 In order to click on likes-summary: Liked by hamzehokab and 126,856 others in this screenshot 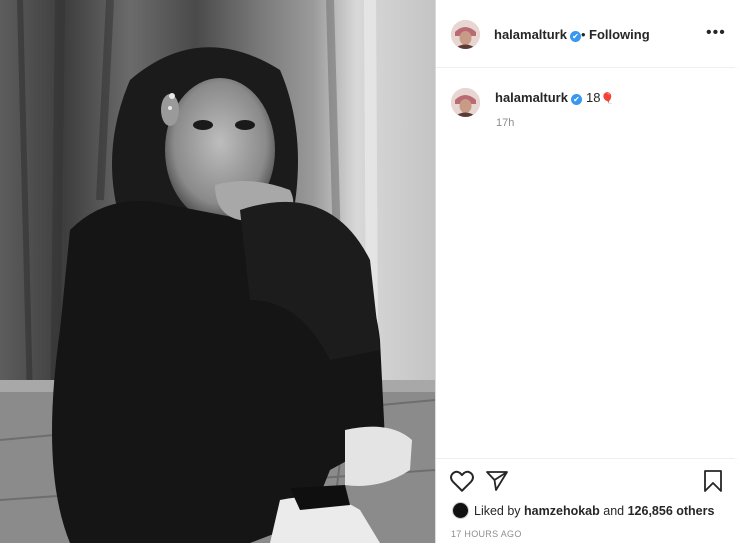, I will do `click(583, 510)`.